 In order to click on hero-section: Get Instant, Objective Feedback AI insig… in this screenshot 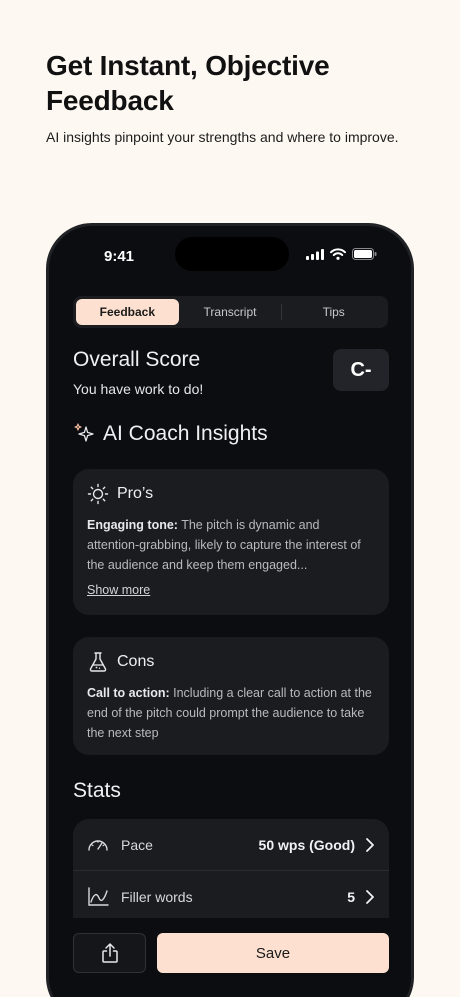, I will do `click(236, 97)`.